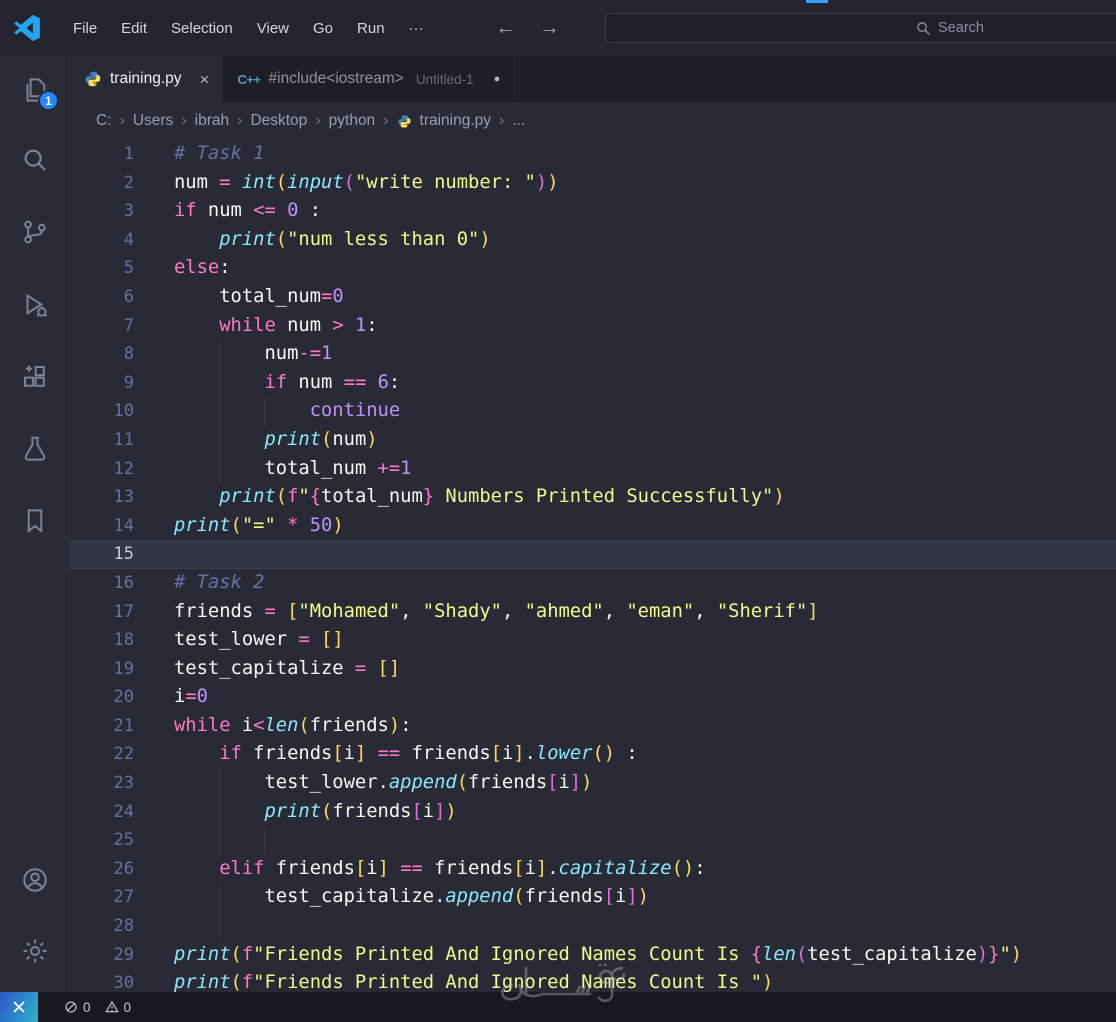 The width and height of the screenshot is (1116, 1022). I want to click on menu-bar: File Edit Selection View Go Run ···, so click(248, 28).